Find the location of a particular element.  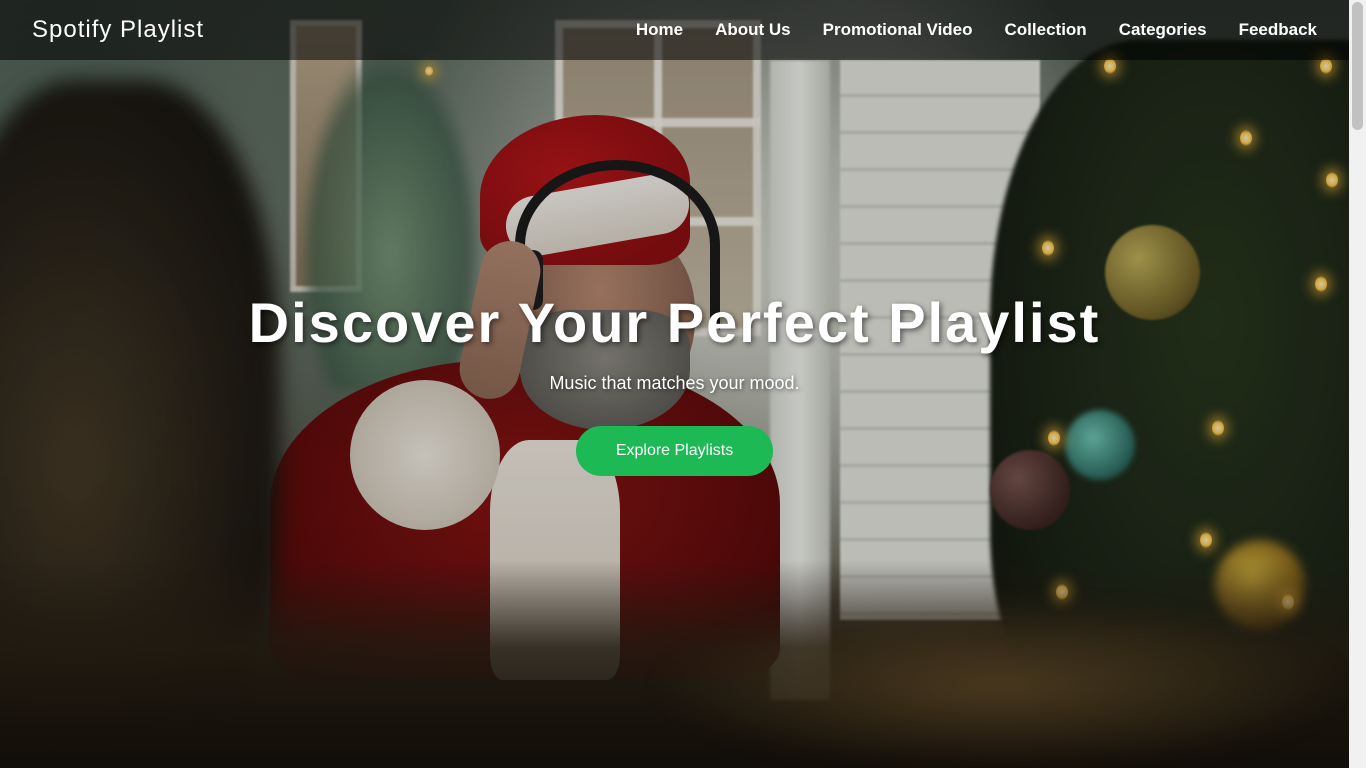

nav-link-collection: Collection is located at coordinates (1046, 29).